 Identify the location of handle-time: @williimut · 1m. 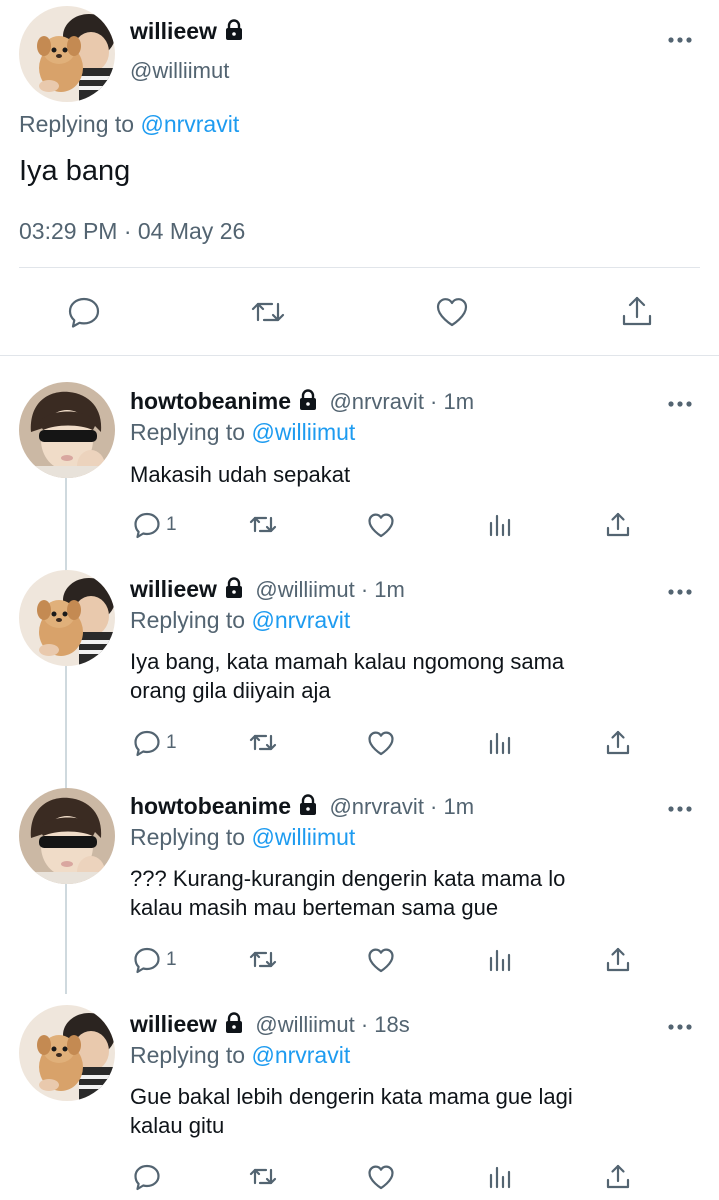
(329, 589).